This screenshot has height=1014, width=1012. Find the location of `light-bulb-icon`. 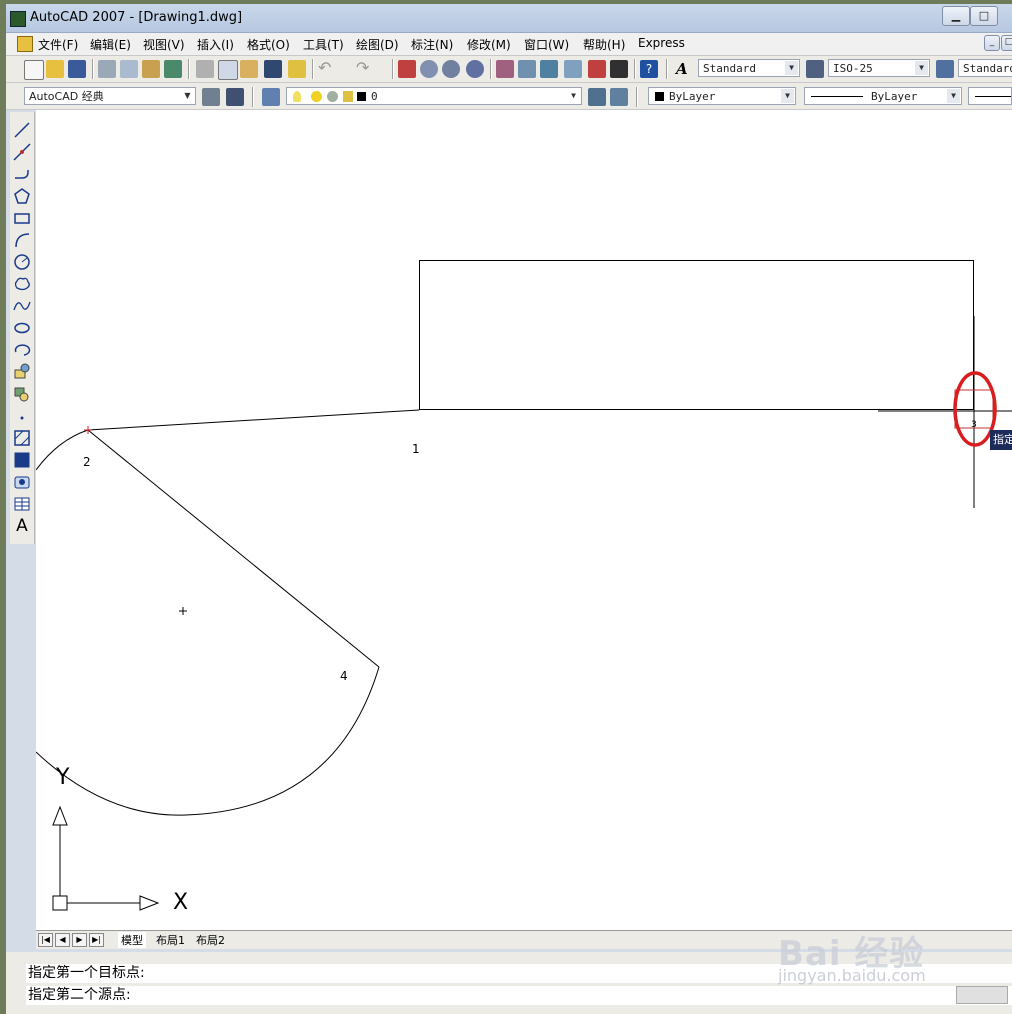

light-bulb-icon is located at coordinates (297, 96).